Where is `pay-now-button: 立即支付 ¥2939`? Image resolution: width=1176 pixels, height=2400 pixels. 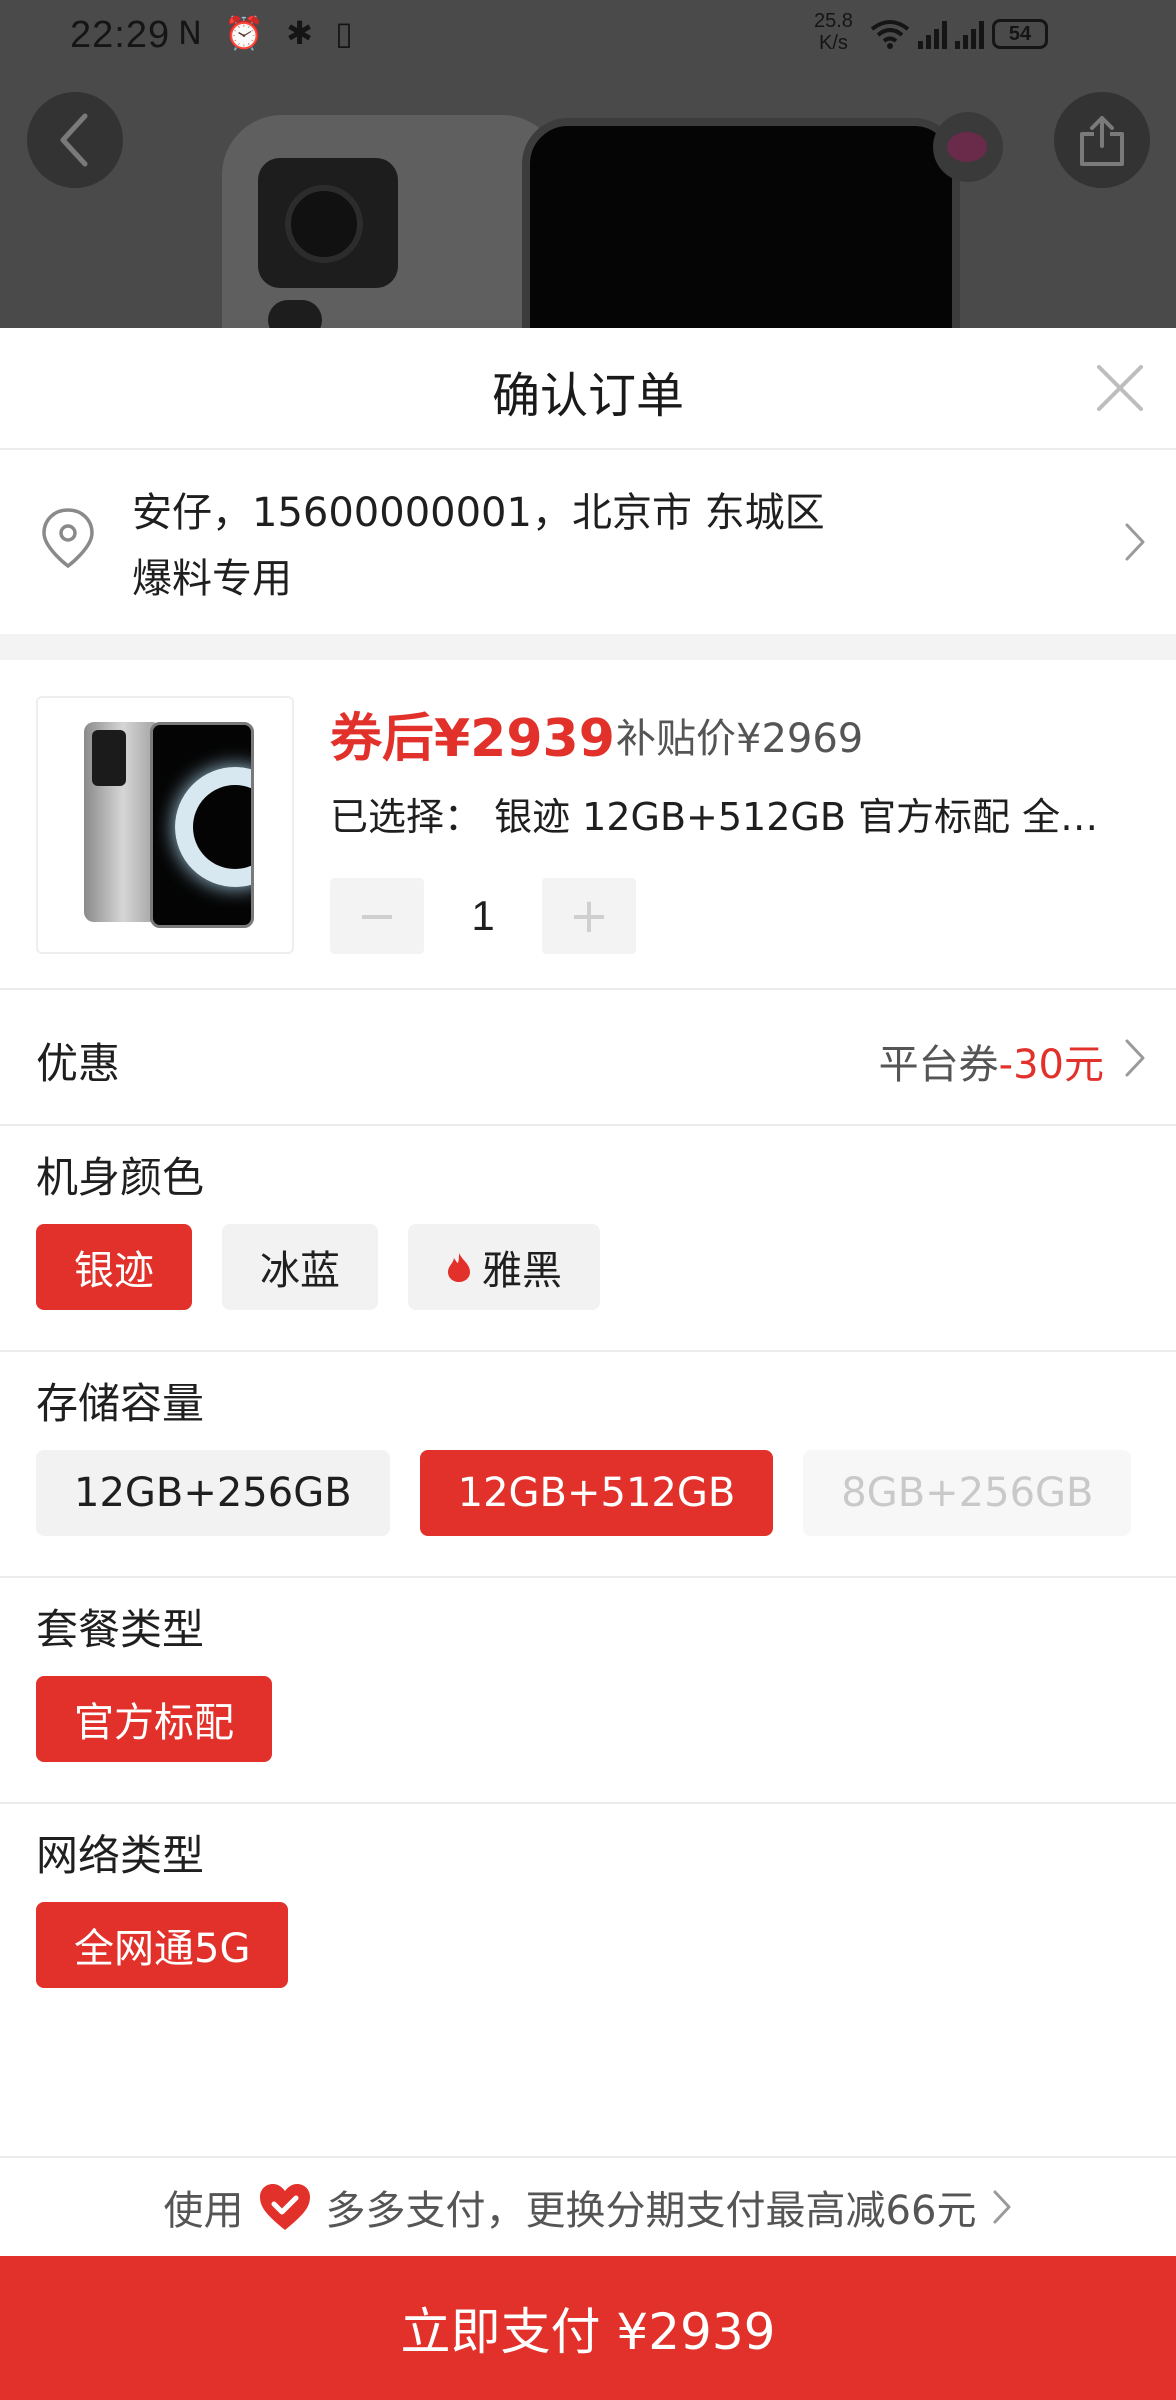 pay-now-button: 立即支付 ¥2939 is located at coordinates (588, 2328).